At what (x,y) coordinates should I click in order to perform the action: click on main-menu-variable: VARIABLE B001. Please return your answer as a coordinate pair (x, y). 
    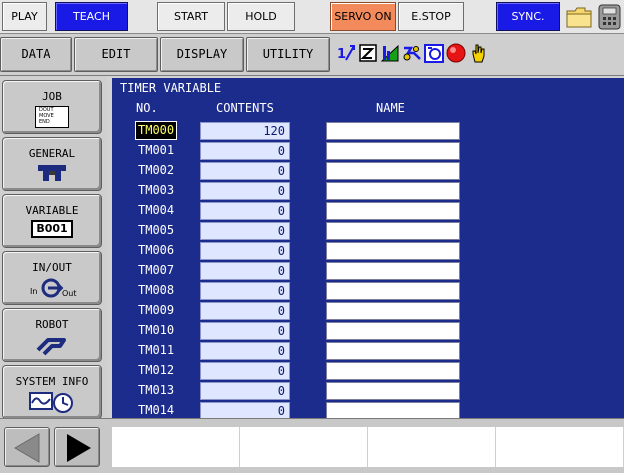
    Looking at the image, I should click on (52, 221).